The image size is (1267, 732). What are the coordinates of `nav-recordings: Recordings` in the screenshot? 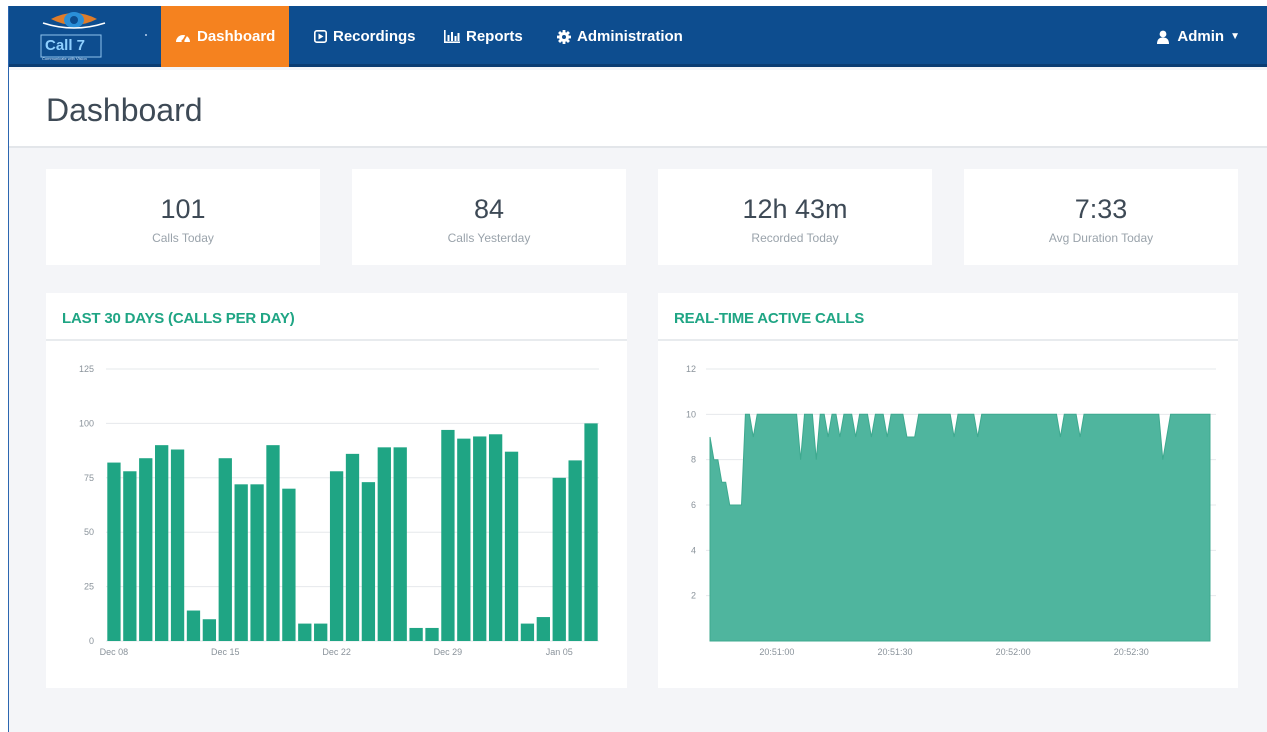 It's located at (365, 36).